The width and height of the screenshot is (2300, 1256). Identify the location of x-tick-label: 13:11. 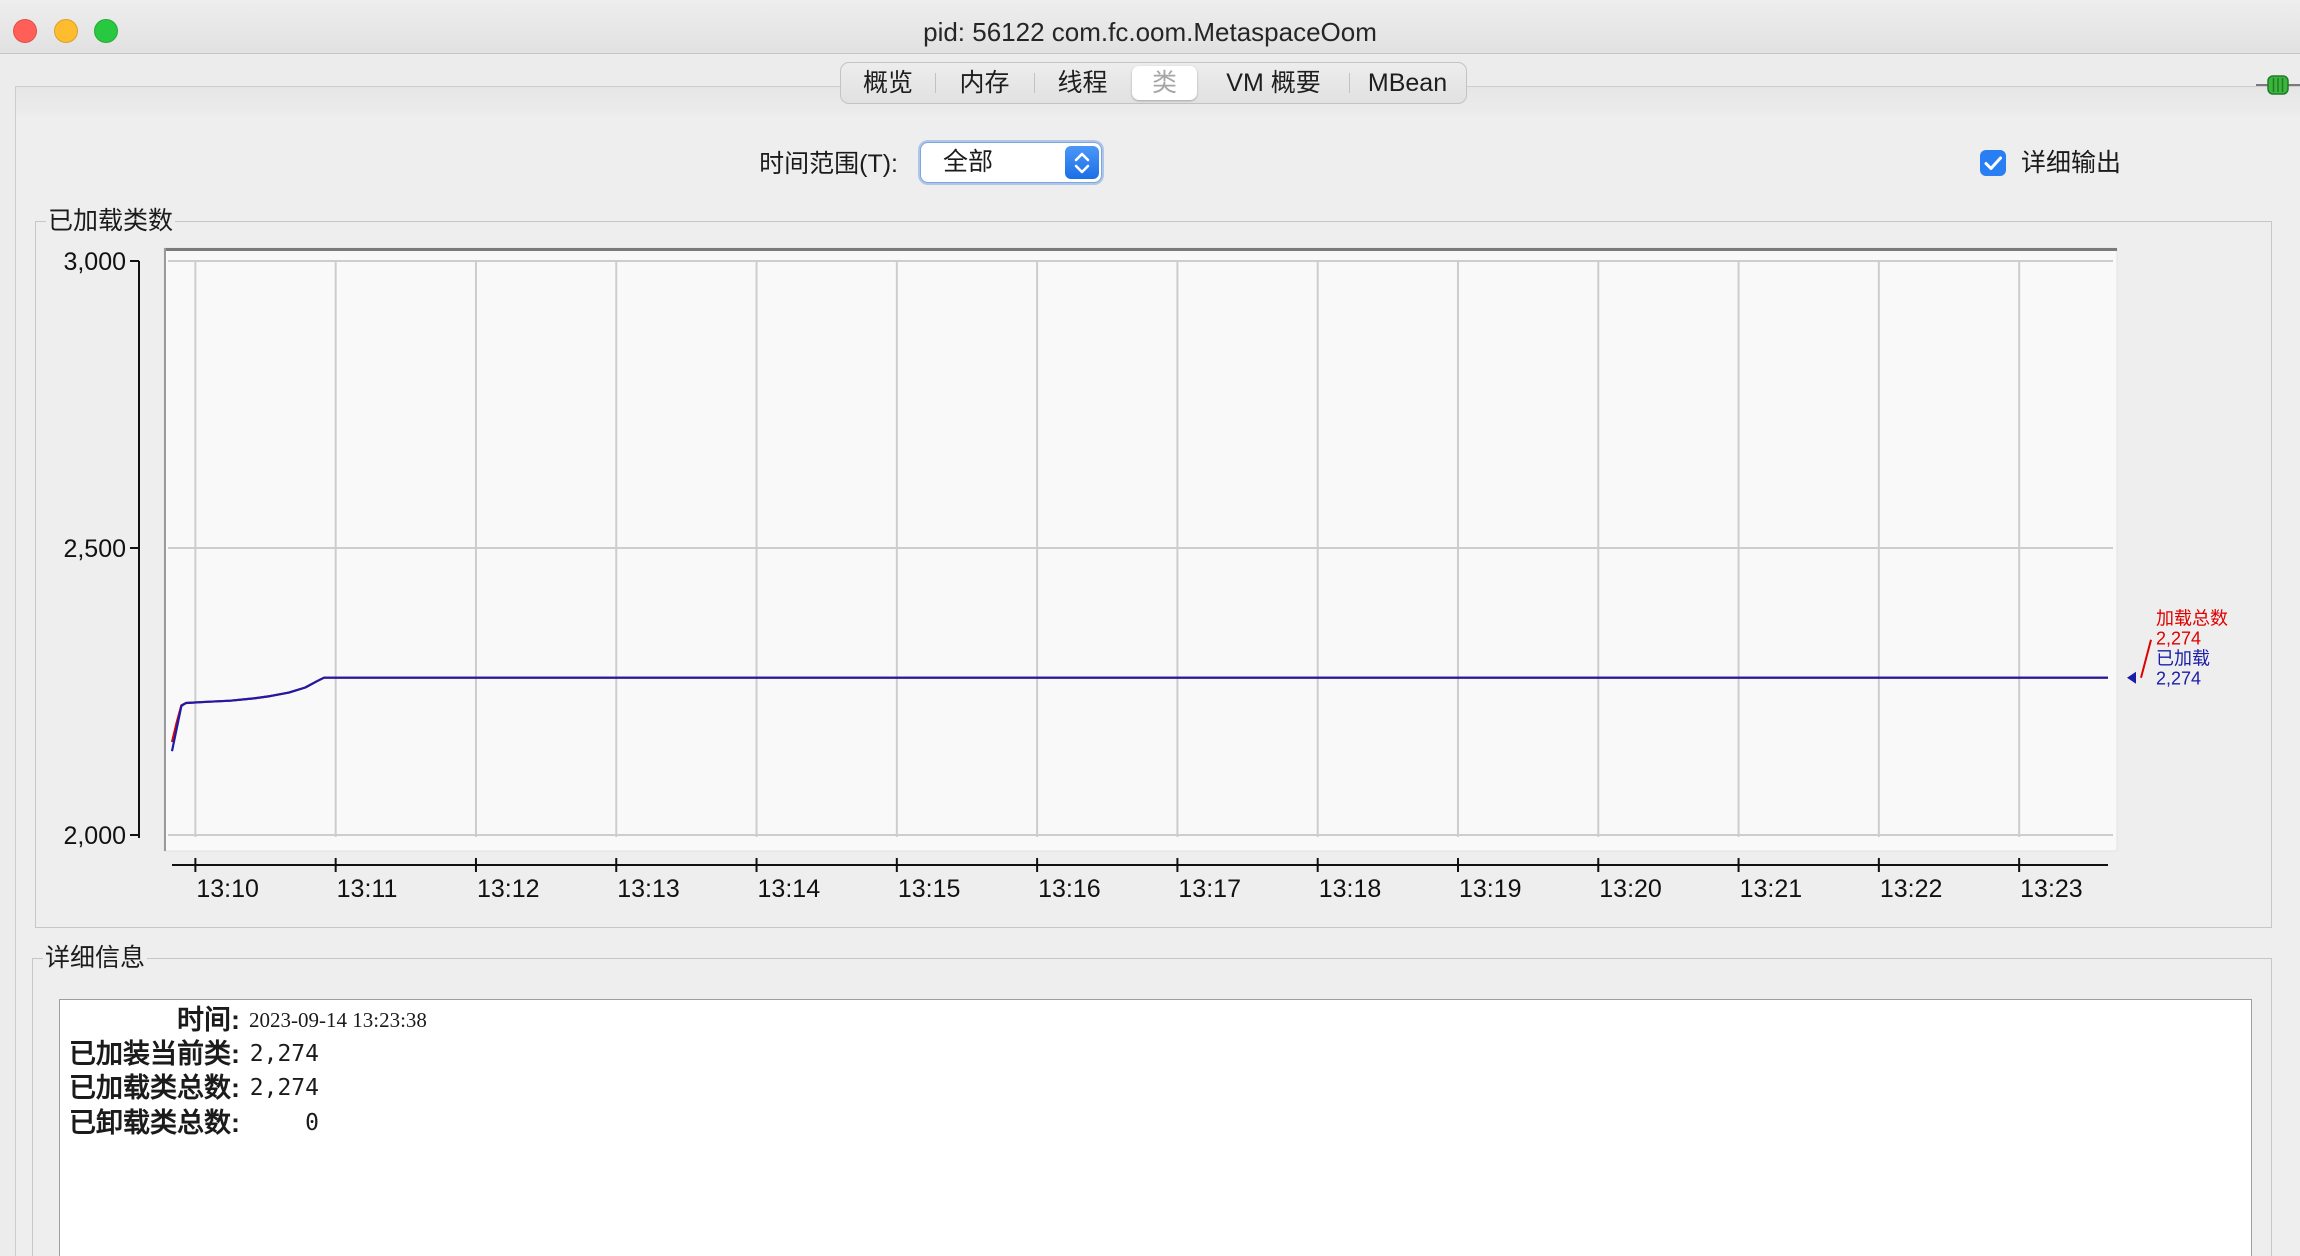
(367, 889).